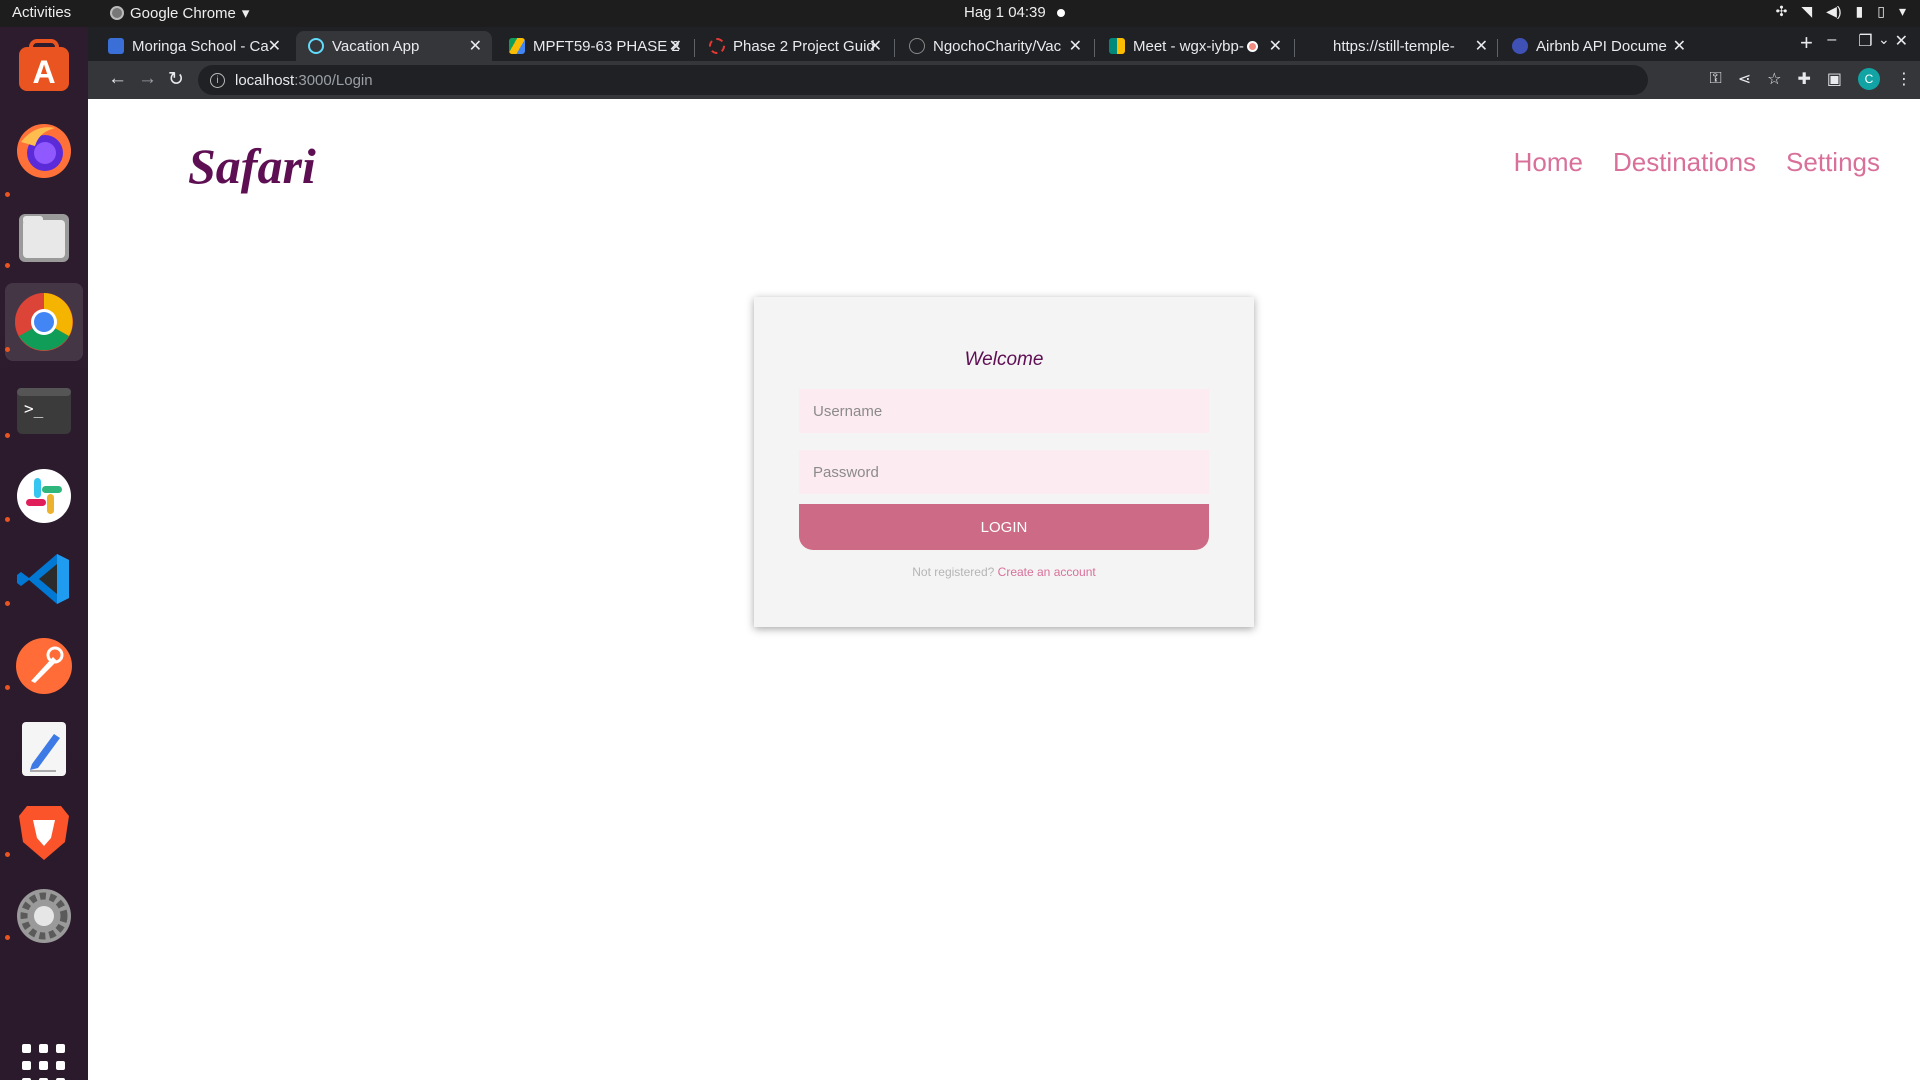 The width and height of the screenshot is (1920, 1088). What do you see at coordinates (594, 46) in the screenshot?
I see `tab-drive: MPFT59-63 PHASE 2 ✕` at bounding box center [594, 46].